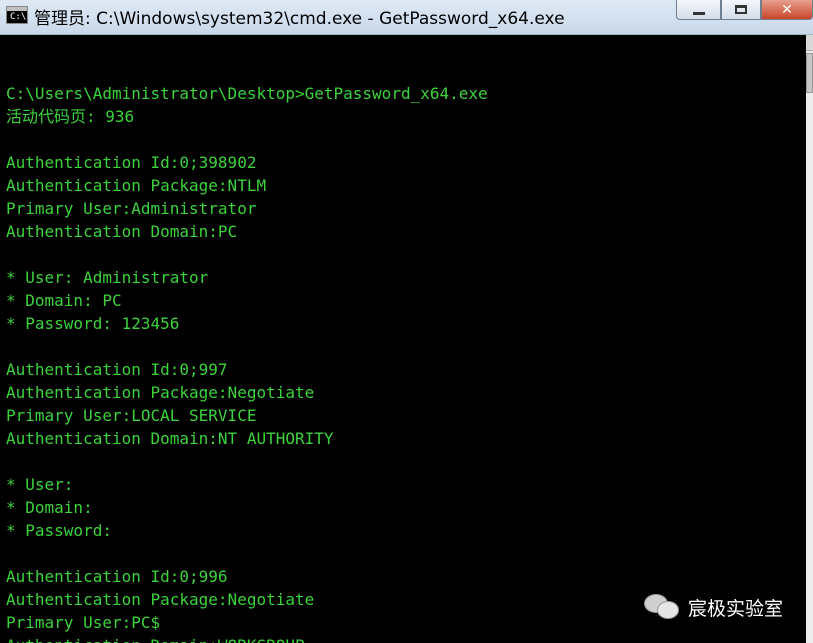 The image size is (813, 643). What do you see at coordinates (136, 185) in the screenshot?
I see `console-line: Authentication Package:NTLM` at bounding box center [136, 185].